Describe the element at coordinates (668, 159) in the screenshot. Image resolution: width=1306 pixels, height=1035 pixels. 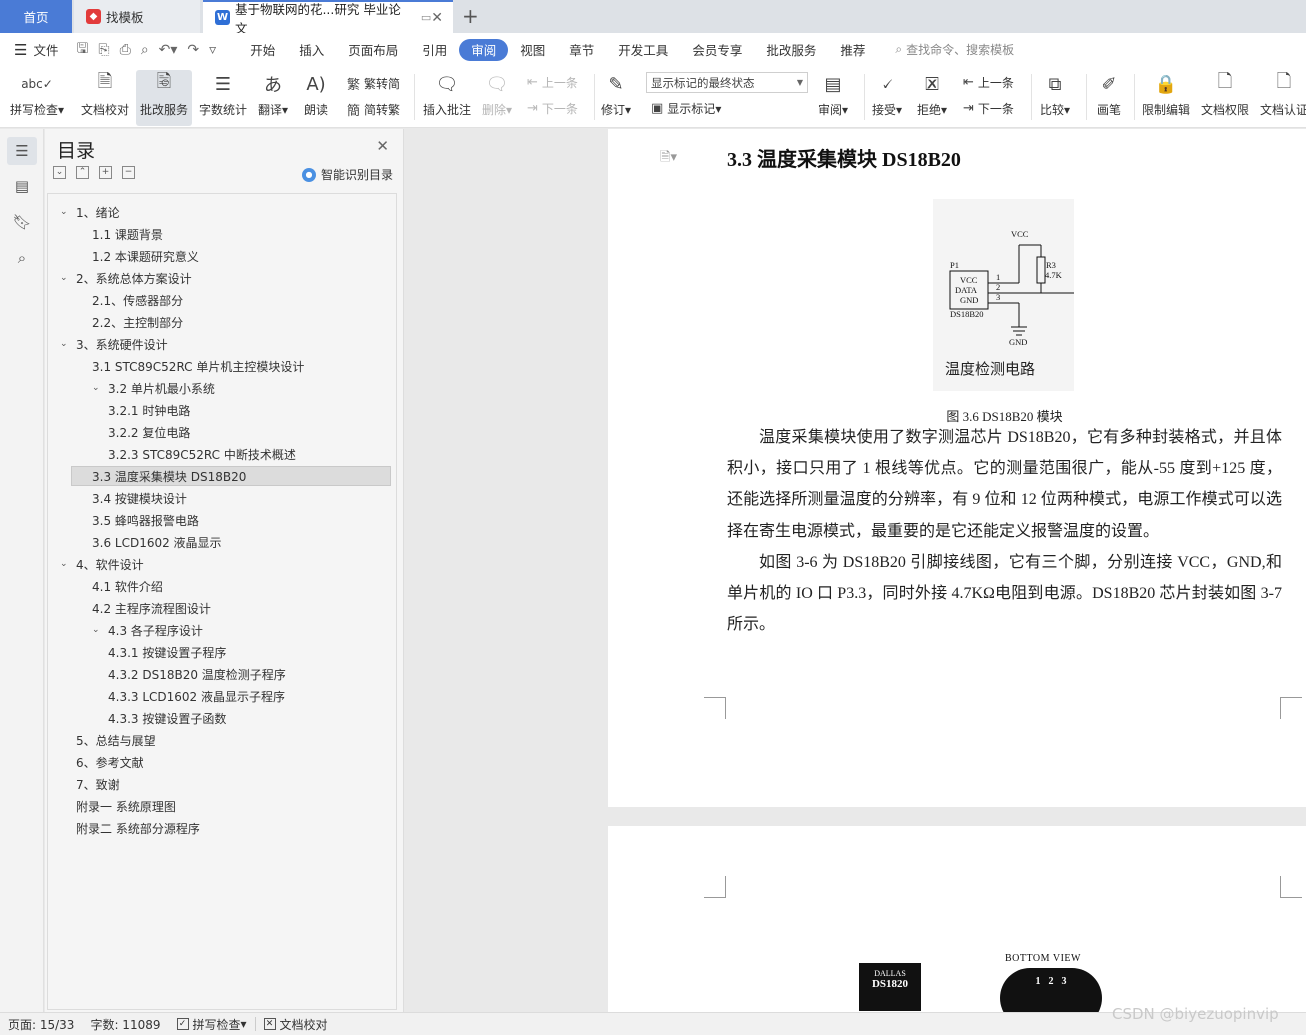
I see `paragraph-options-icon: 🗎▾` at that location.